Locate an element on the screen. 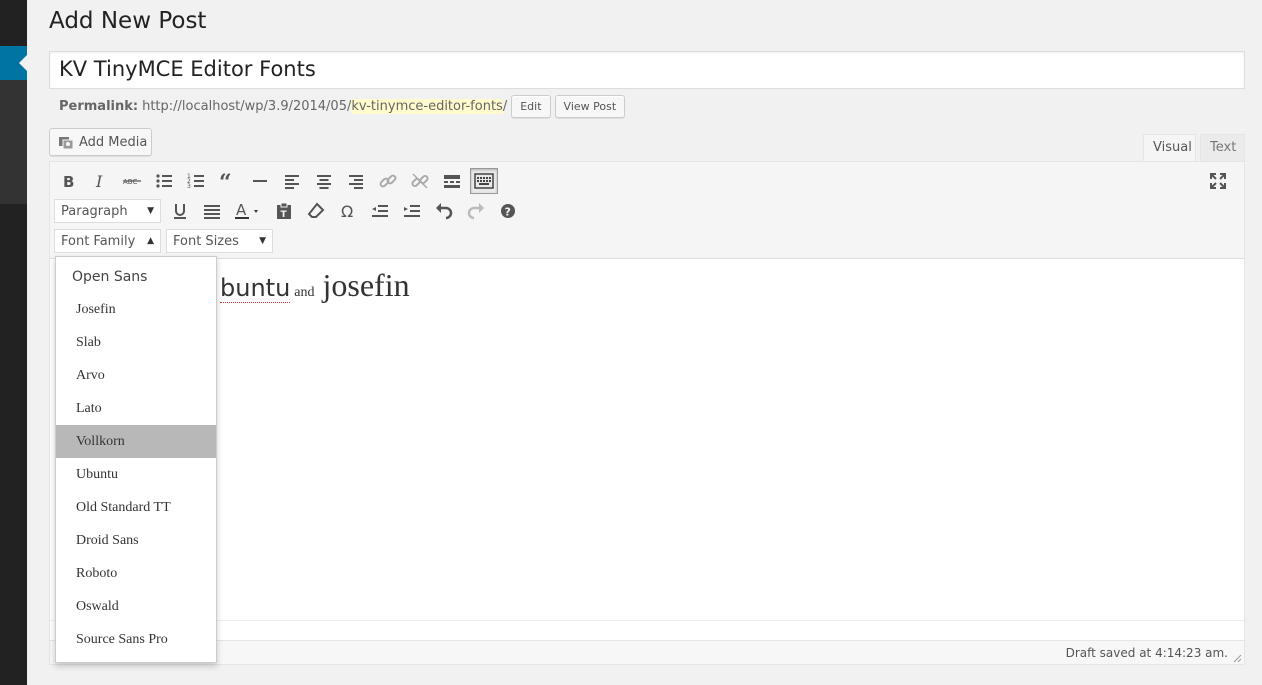 This screenshot has height=685, width=1262. outdent-icon is located at coordinates (380, 211).